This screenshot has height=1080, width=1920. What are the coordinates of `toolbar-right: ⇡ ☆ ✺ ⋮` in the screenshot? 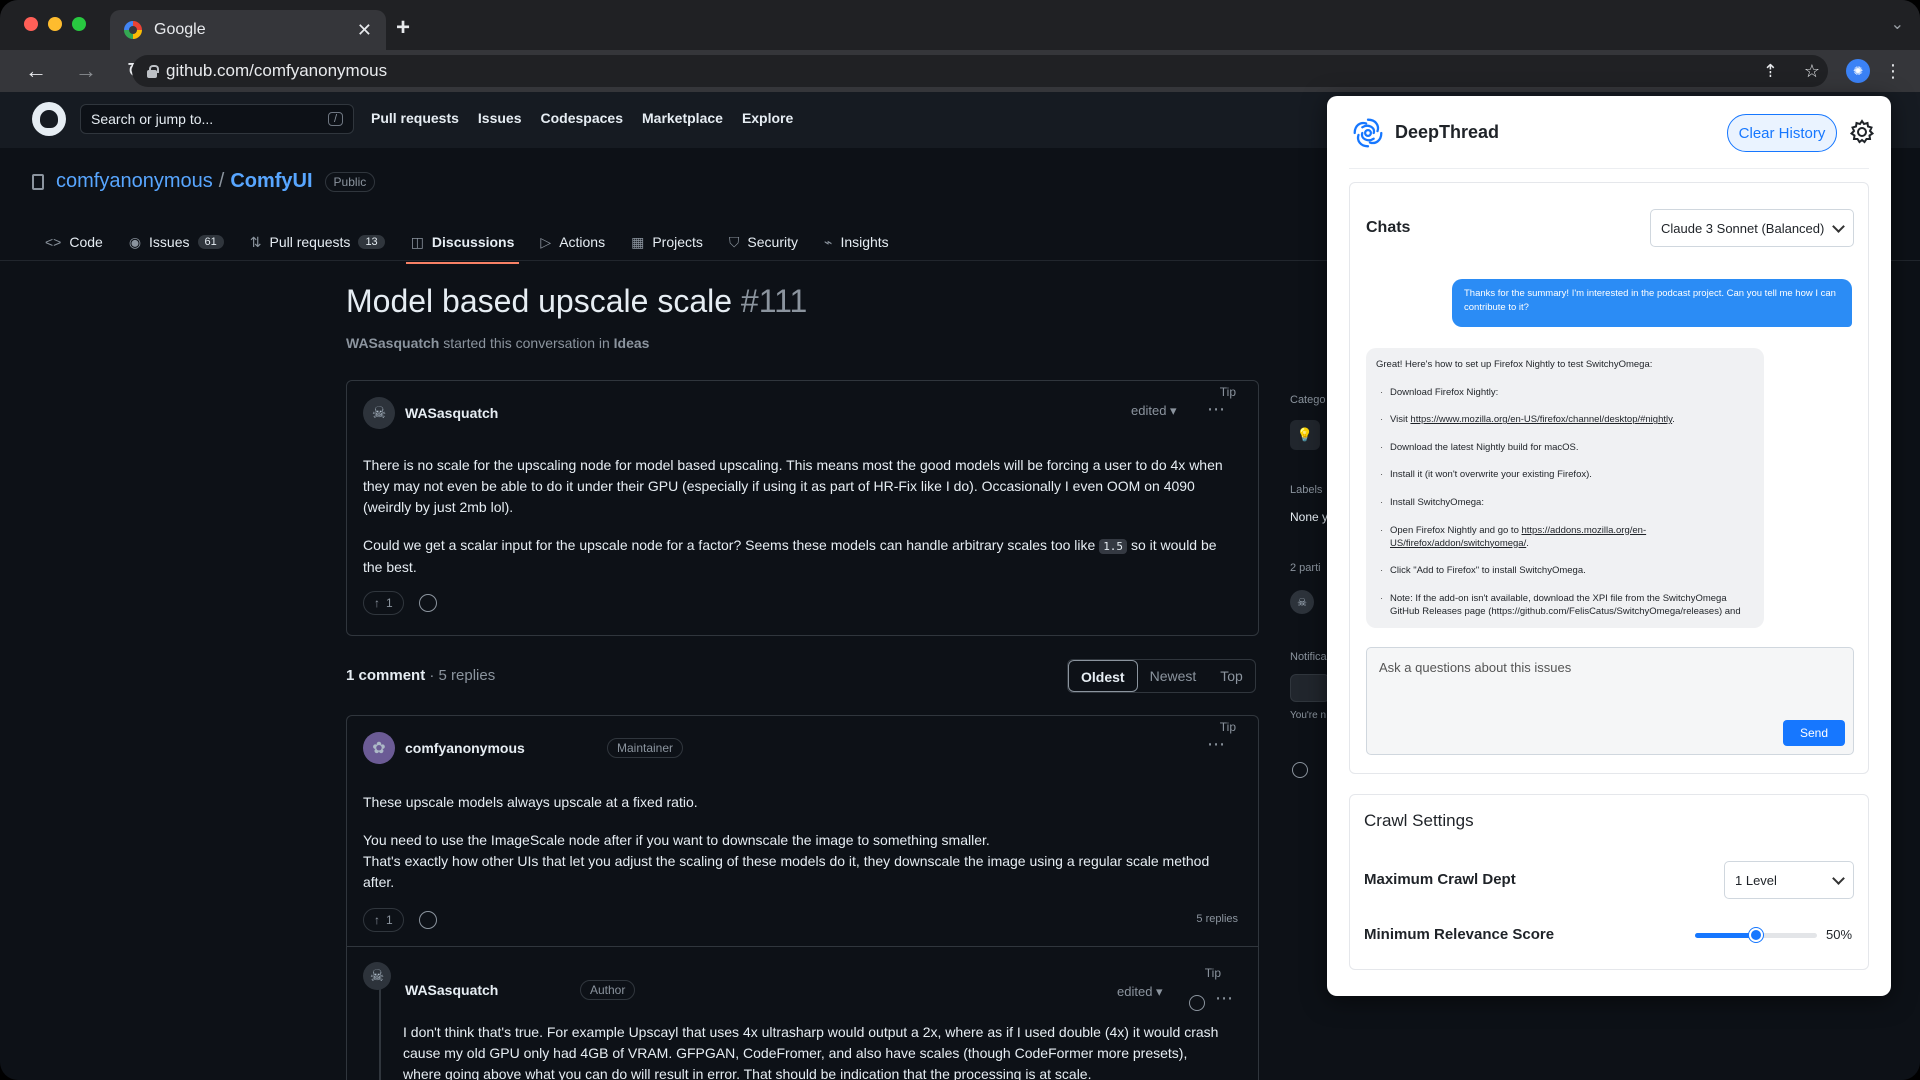 It's located at (1841, 71).